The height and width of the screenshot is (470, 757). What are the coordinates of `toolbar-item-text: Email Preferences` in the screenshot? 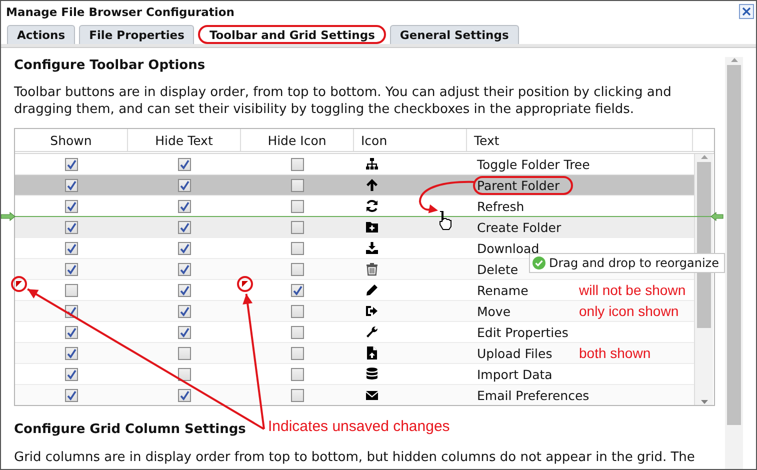 It's located at (533, 395).